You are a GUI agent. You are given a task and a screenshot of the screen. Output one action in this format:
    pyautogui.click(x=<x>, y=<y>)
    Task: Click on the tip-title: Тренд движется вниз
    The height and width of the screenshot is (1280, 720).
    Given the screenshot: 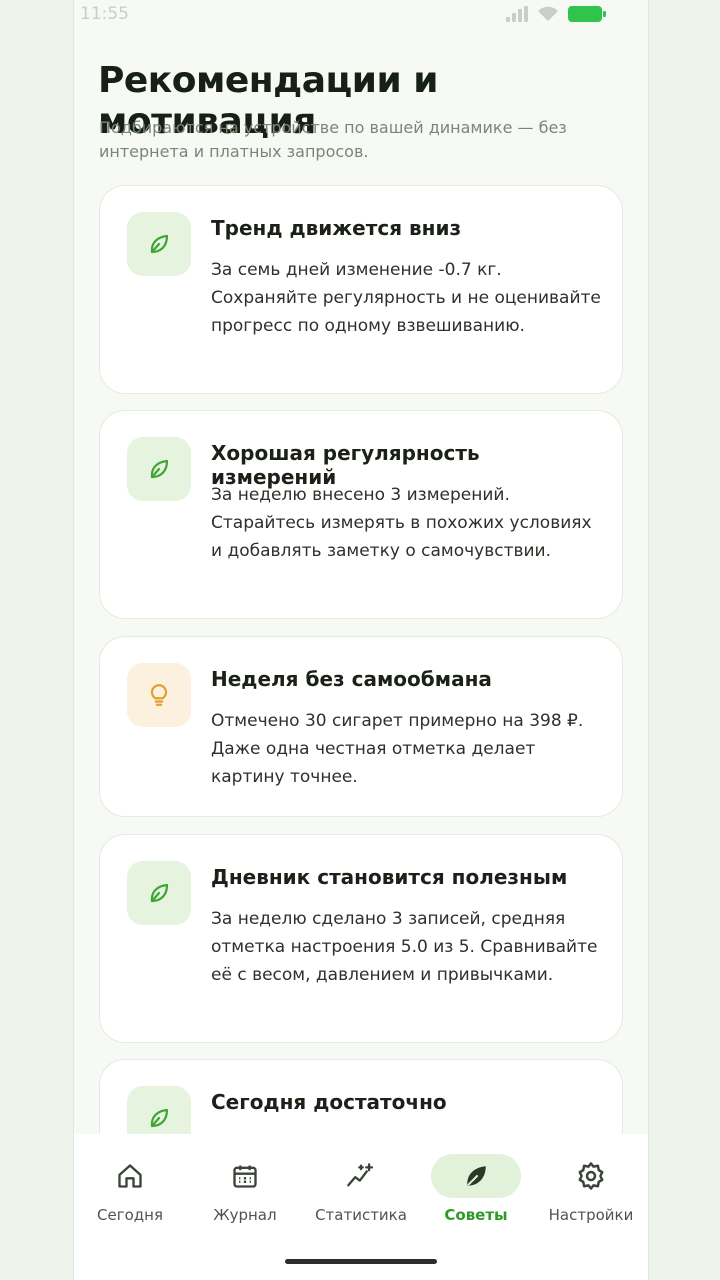 What is the action you would take?
    pyautogui.click(x=336, y=228)
    